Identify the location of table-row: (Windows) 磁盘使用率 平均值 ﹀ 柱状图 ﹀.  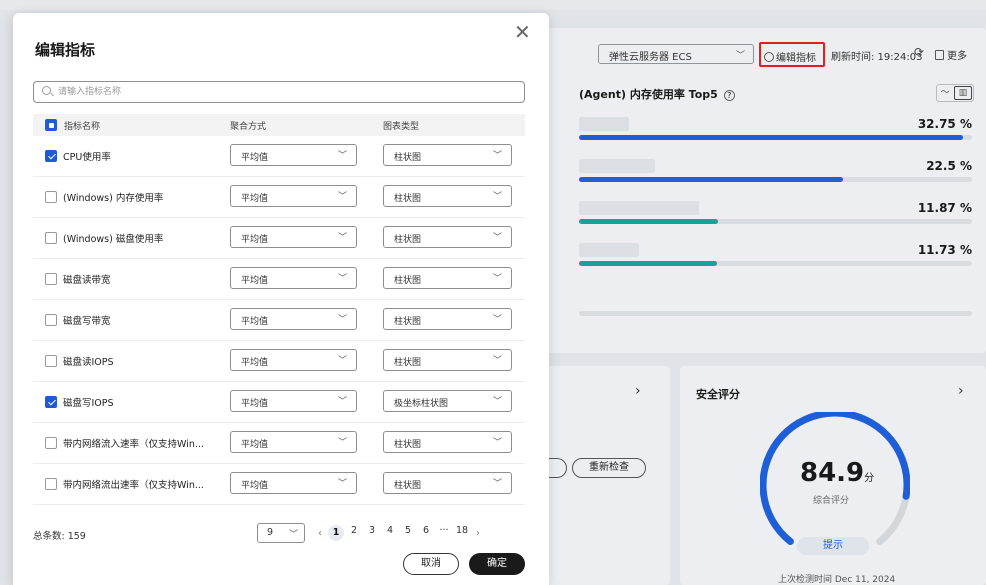
(279, 238).